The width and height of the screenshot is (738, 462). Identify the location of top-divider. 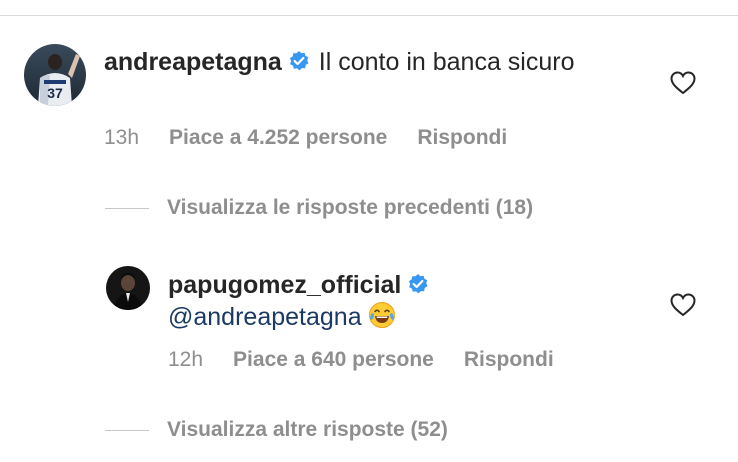
(369, 15).